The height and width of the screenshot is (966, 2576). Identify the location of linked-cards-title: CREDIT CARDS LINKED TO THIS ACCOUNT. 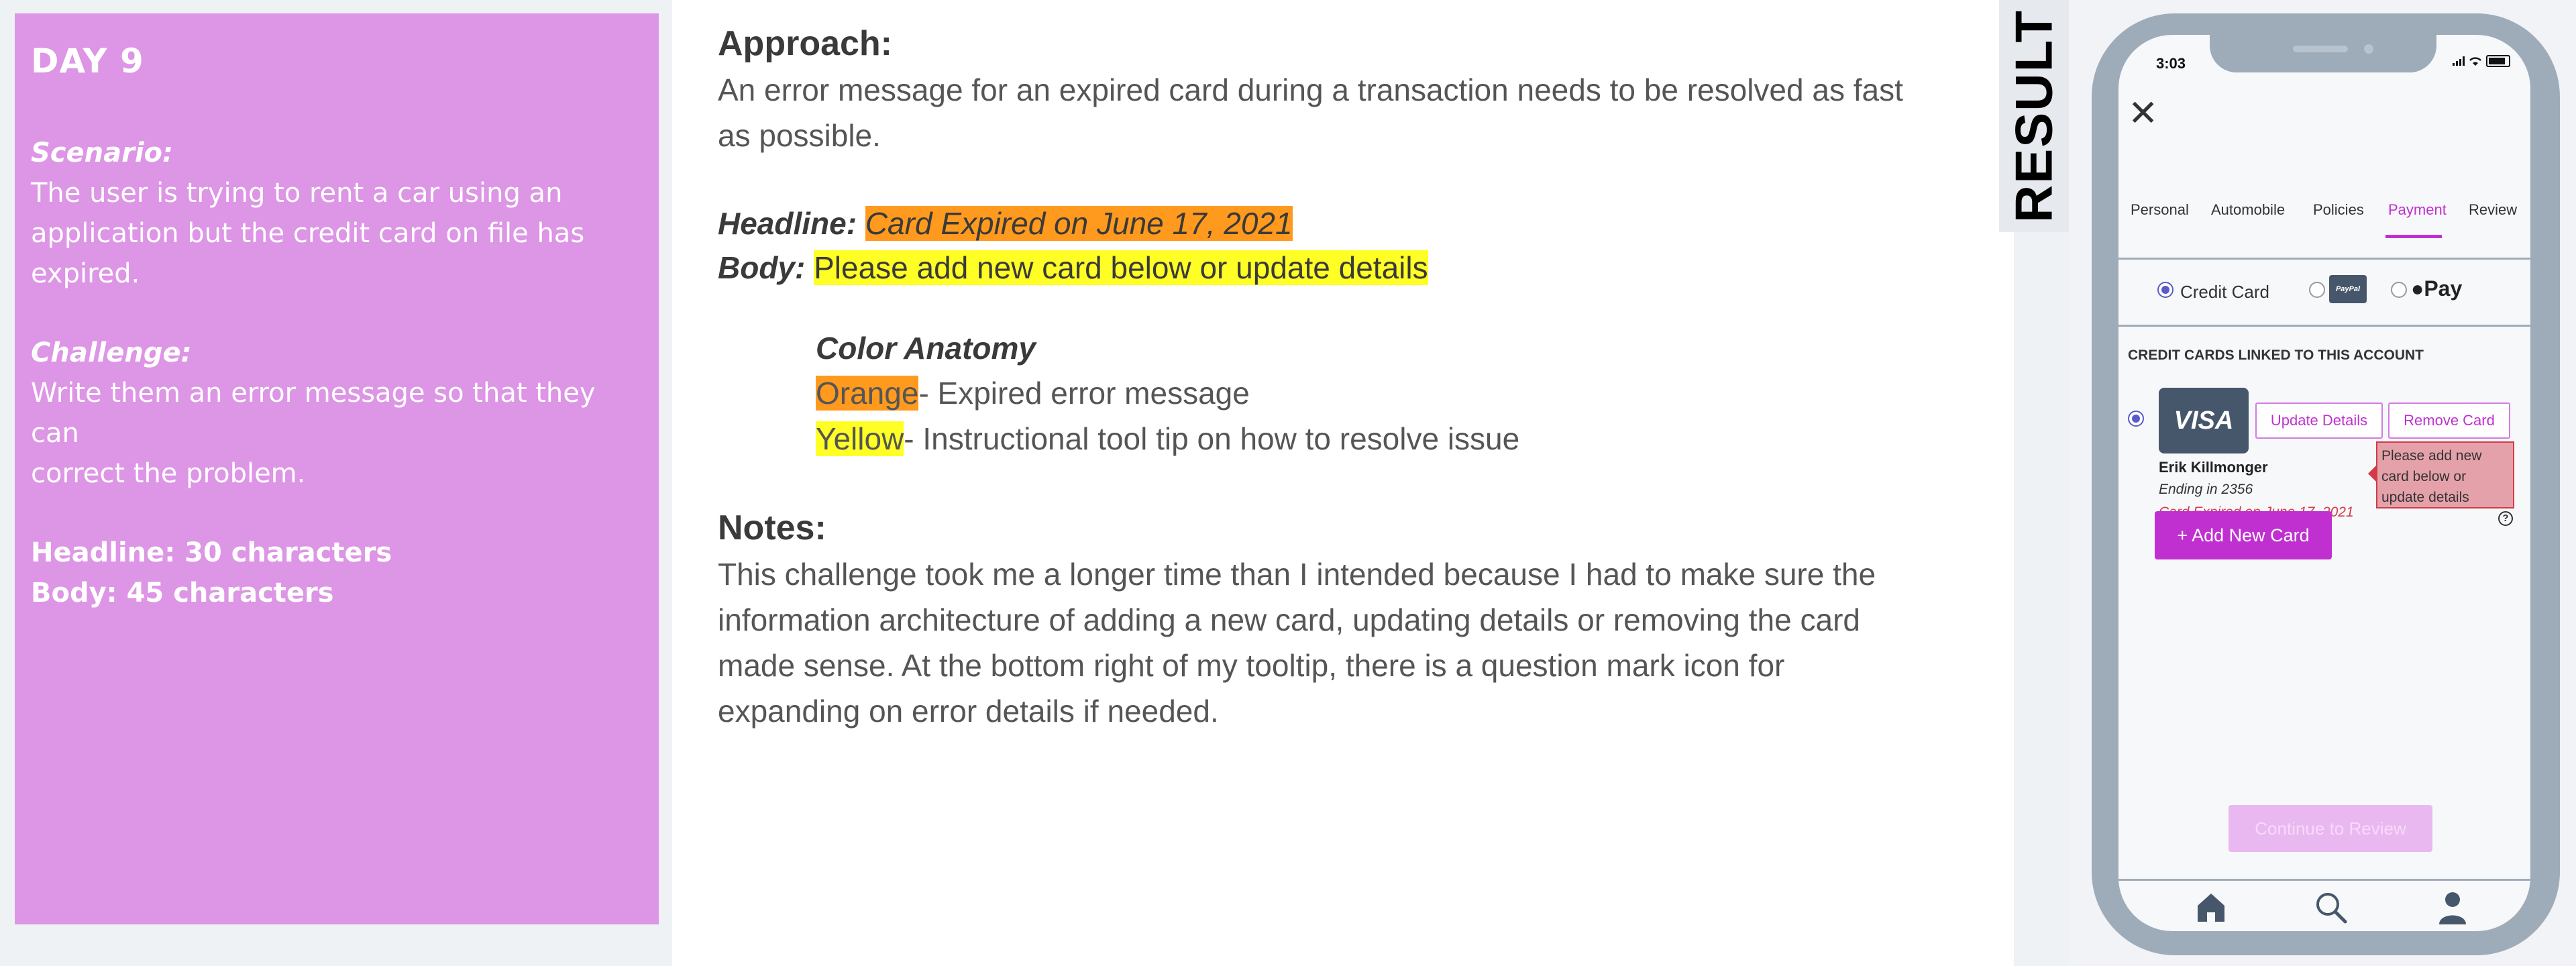
(2276, 355).